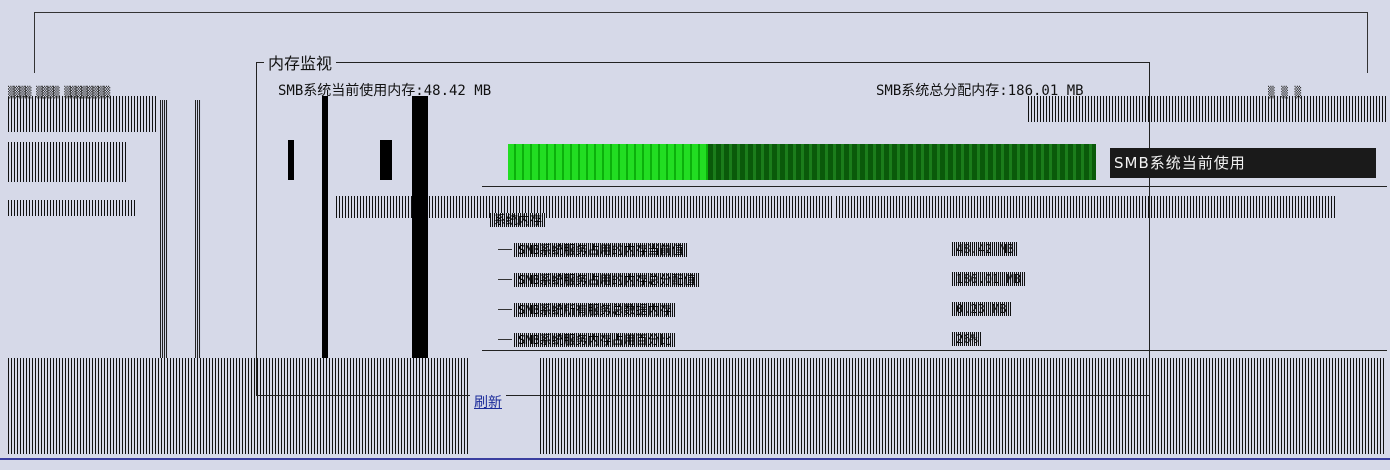 Image resolution: width=1390 pixels, height=470 pixels. Describe the element at coordinates (595, 339) in the screenshot. I see `tree-item-label: SMB系统服务内存占用百分比` at that location.